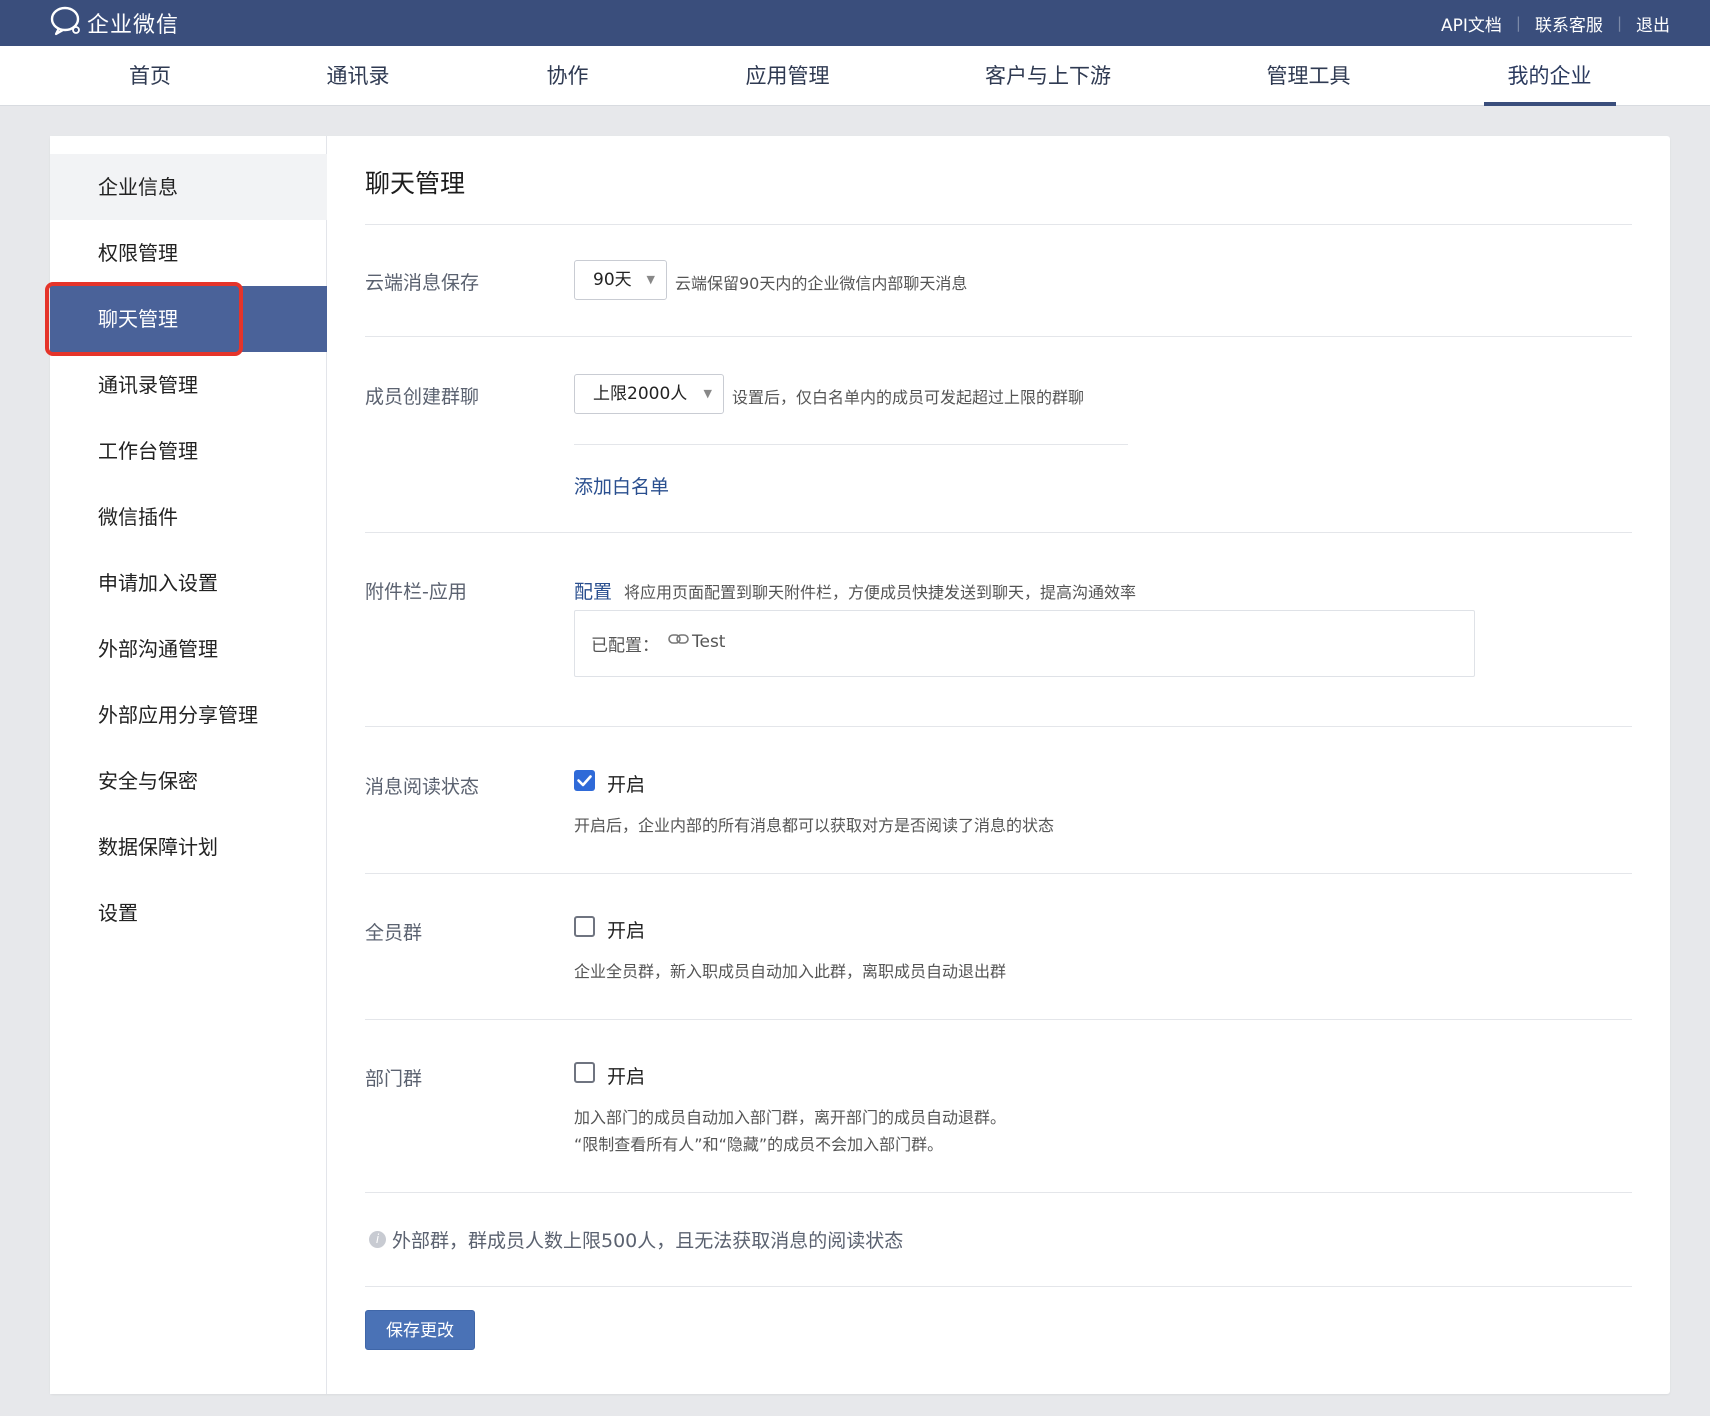 The width and height of the screenshot is (1710, 1416). I want to click on all-members-group-checkbox, so click(584, 926).